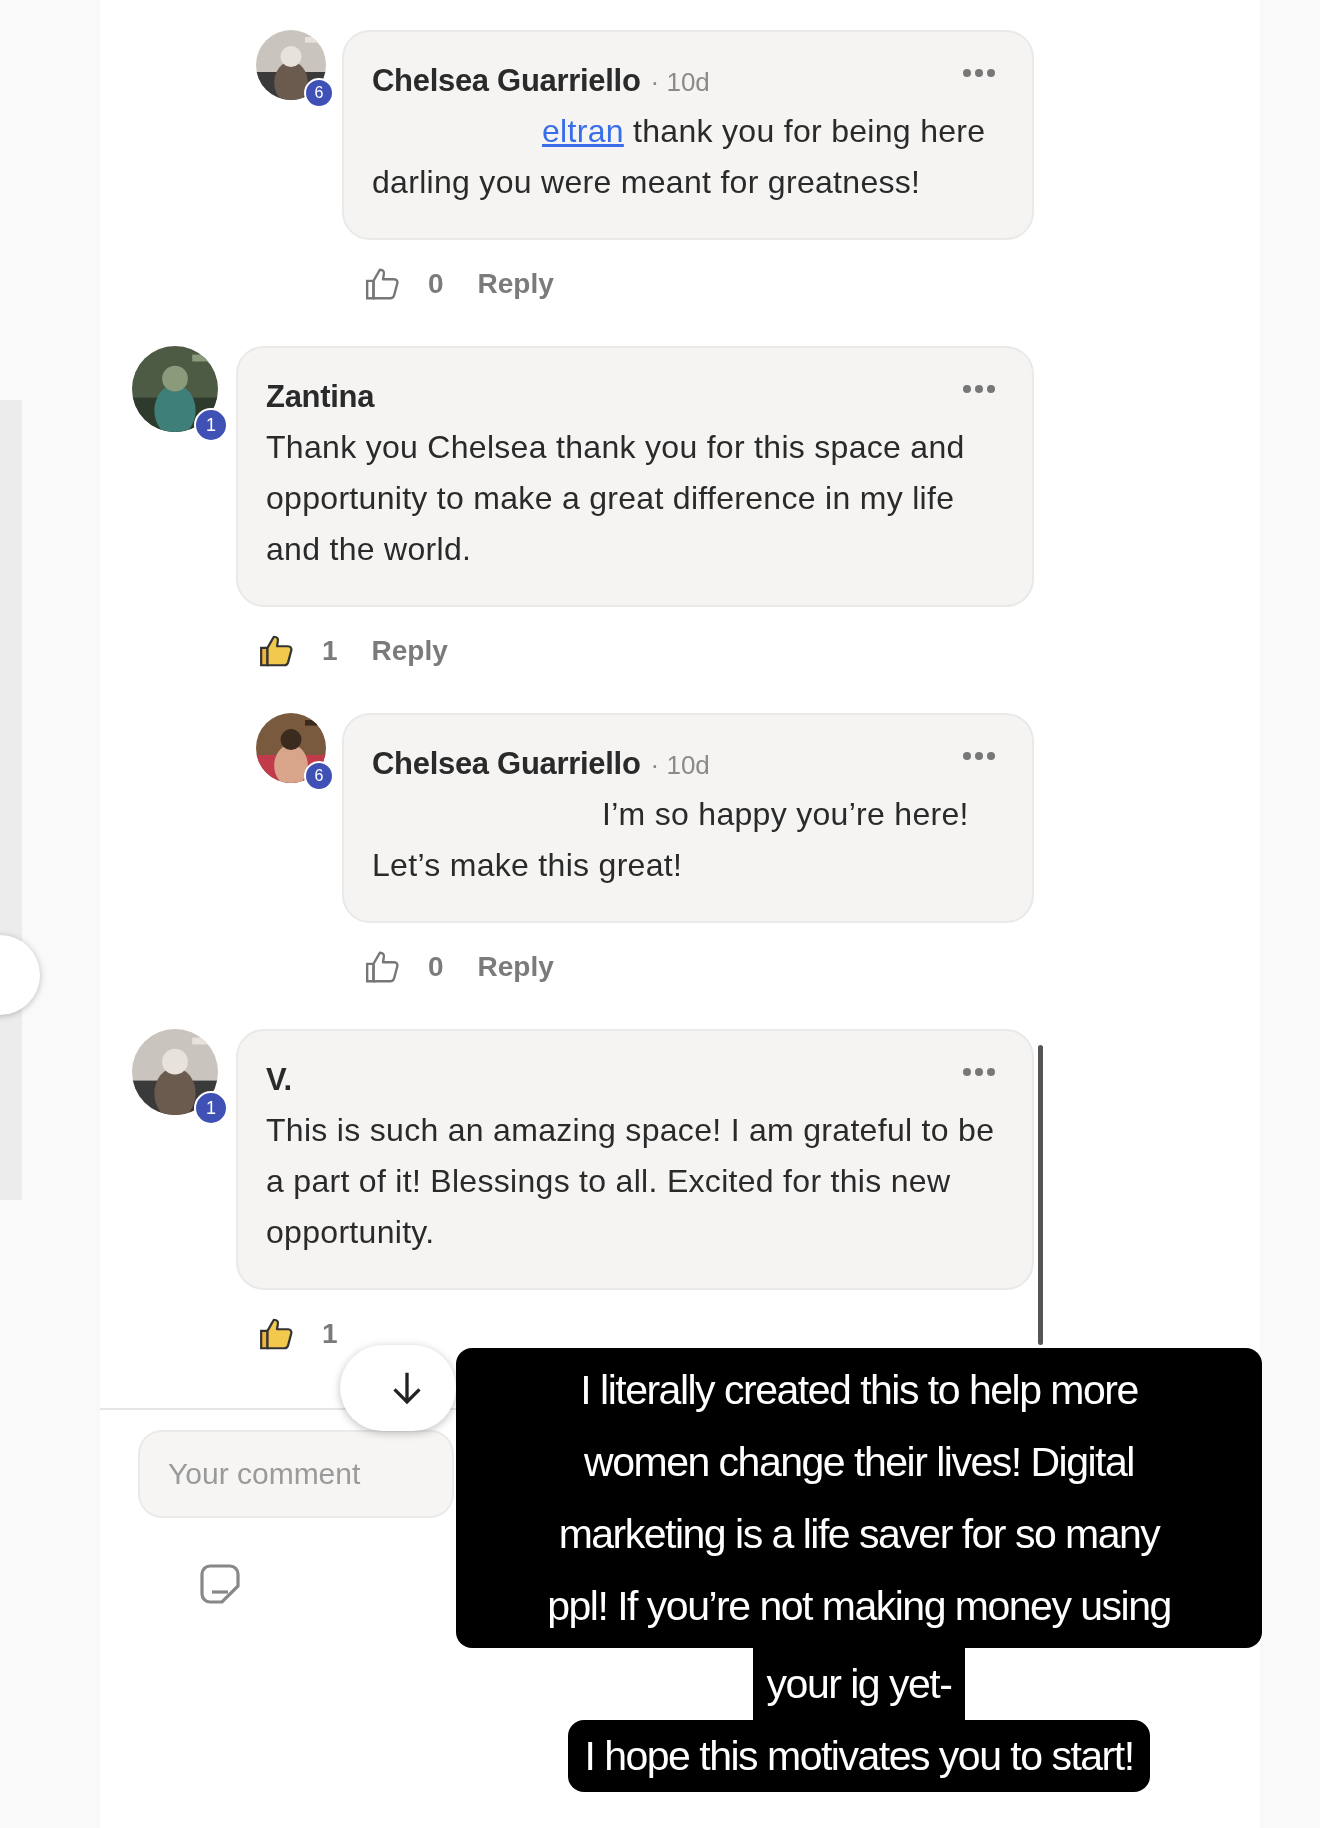 Image resolution: width=1320 pixels, height=1828 pixels. What do you see at coordinates (296, 1474) in the screenshot?
I see `comment-input: Your comment` at bounding box center [296, 1474].